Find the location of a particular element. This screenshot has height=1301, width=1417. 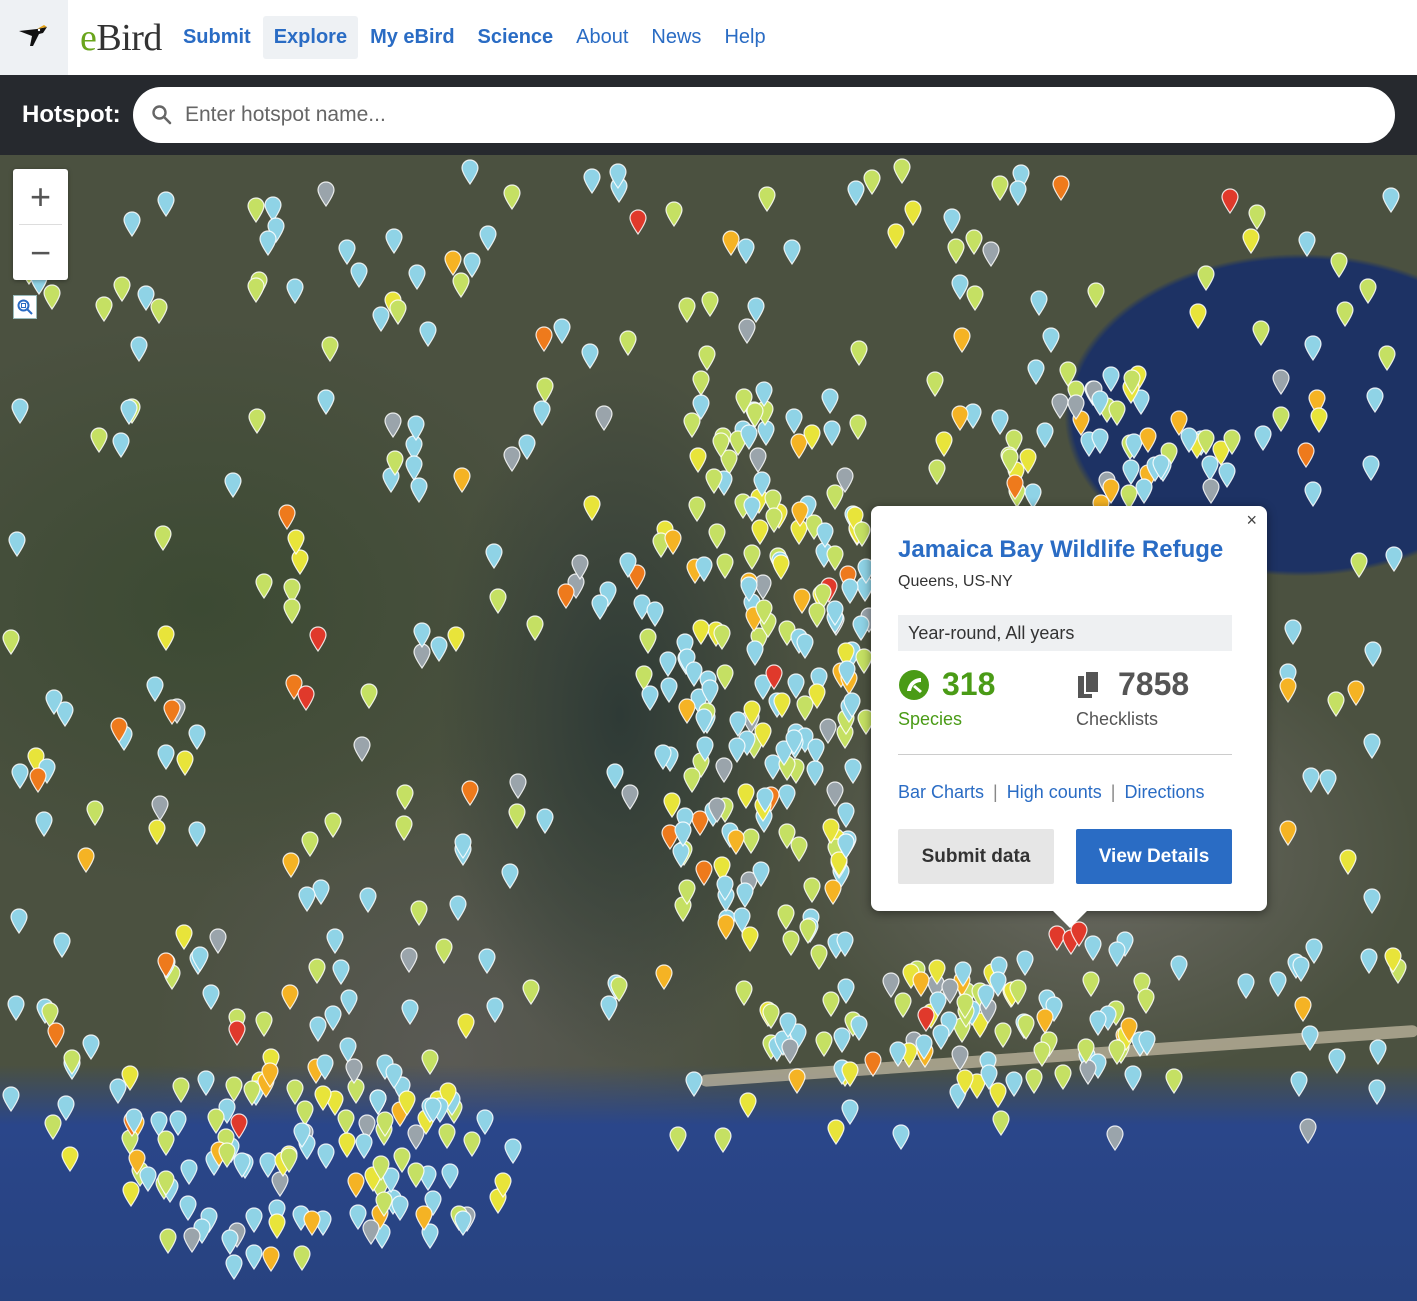

directions-link: Directions is located at coordinates (1164, 792).